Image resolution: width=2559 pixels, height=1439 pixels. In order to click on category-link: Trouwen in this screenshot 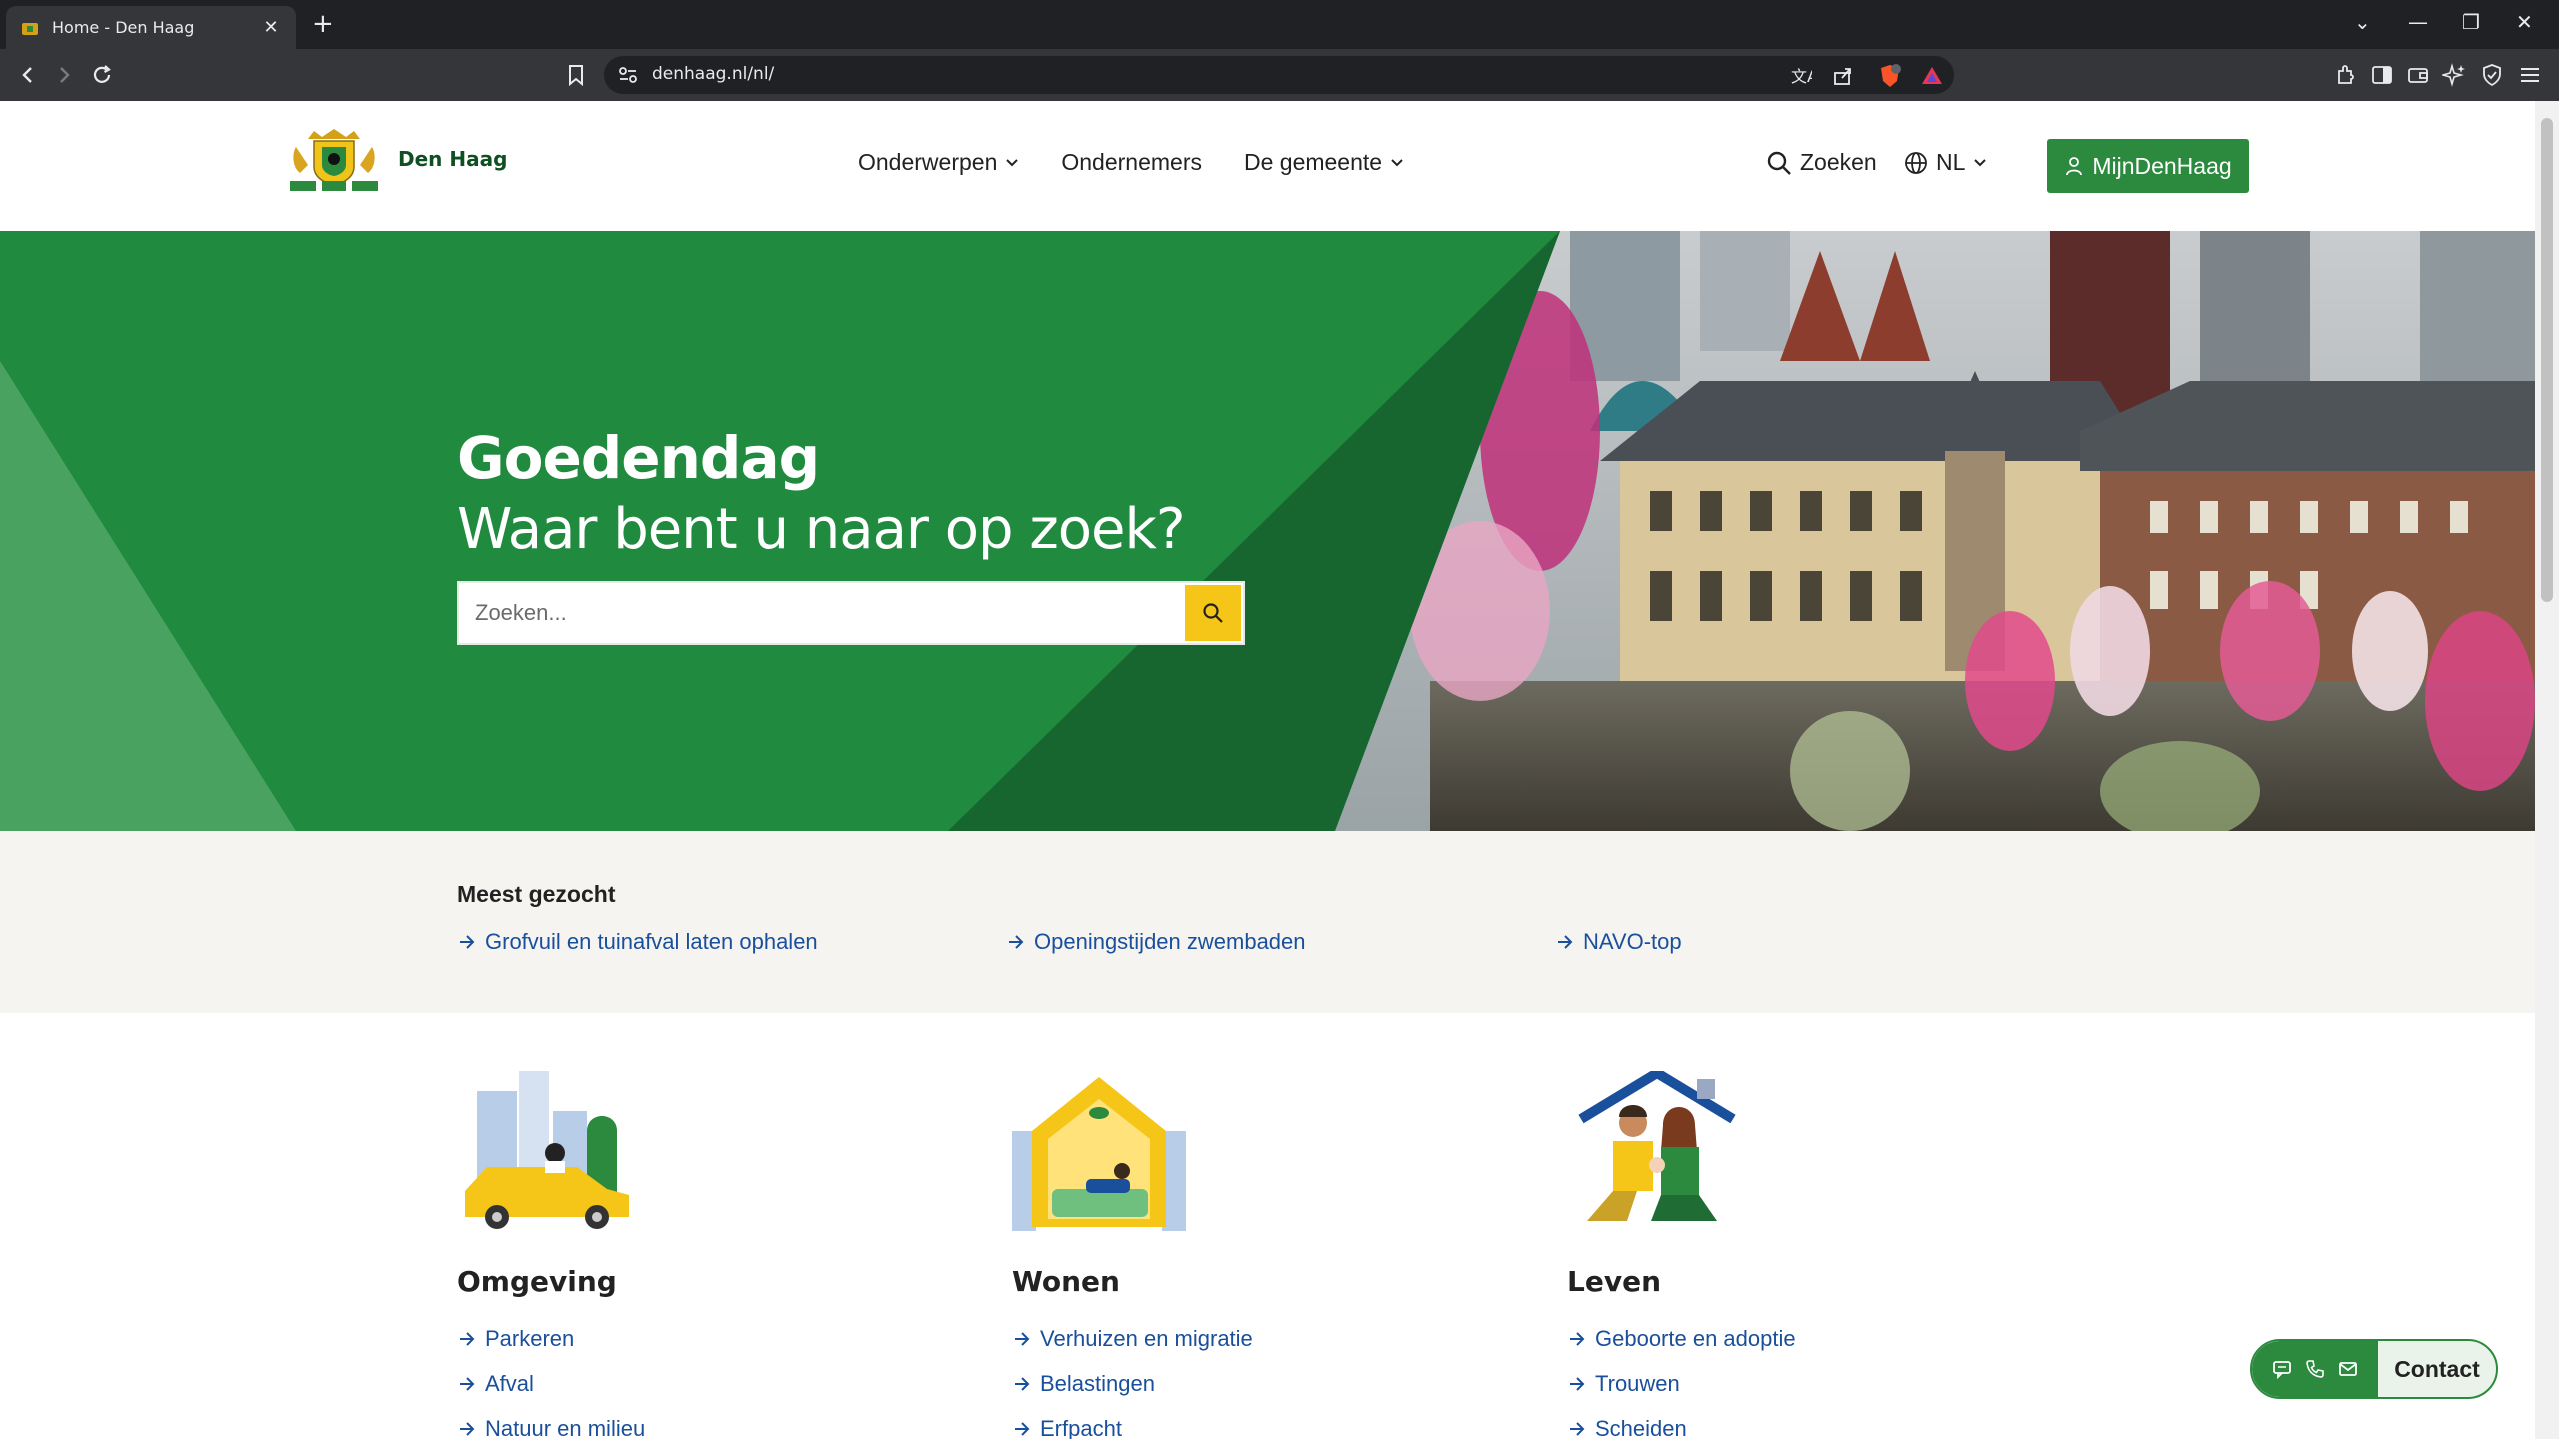, I will do `click(1817, 1383)`.